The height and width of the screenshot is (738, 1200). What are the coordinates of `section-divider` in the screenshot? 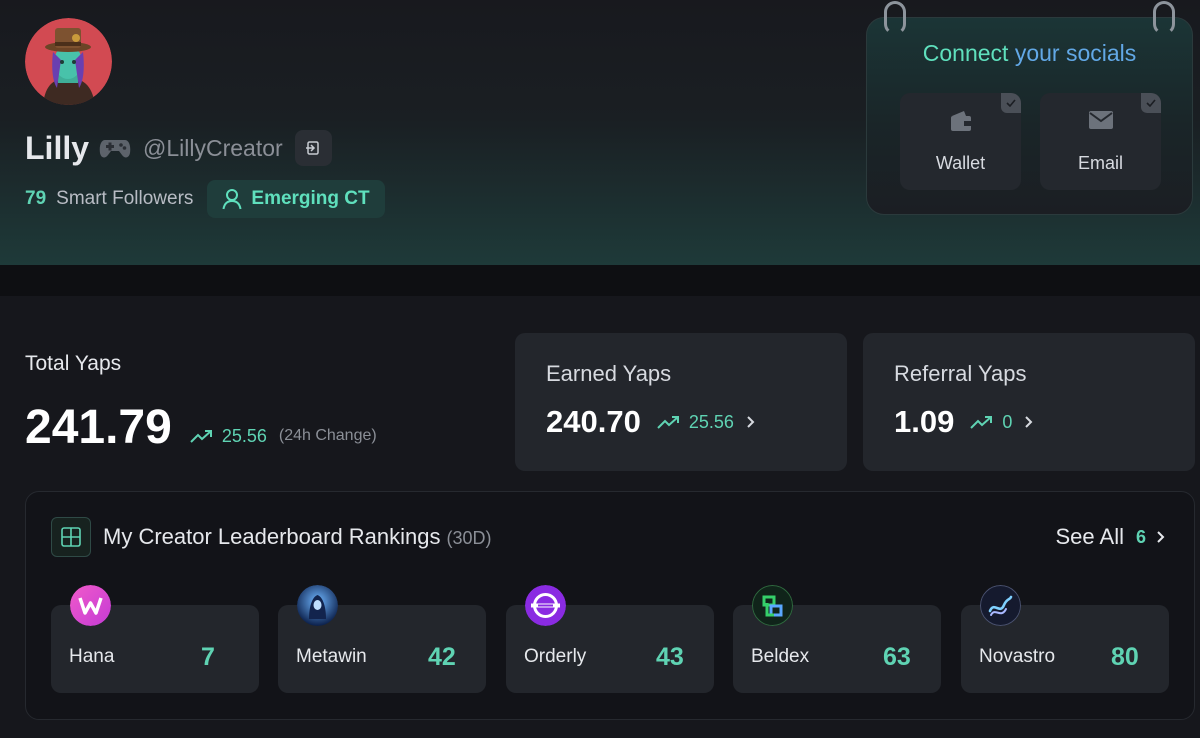 It's located at (600, 280).